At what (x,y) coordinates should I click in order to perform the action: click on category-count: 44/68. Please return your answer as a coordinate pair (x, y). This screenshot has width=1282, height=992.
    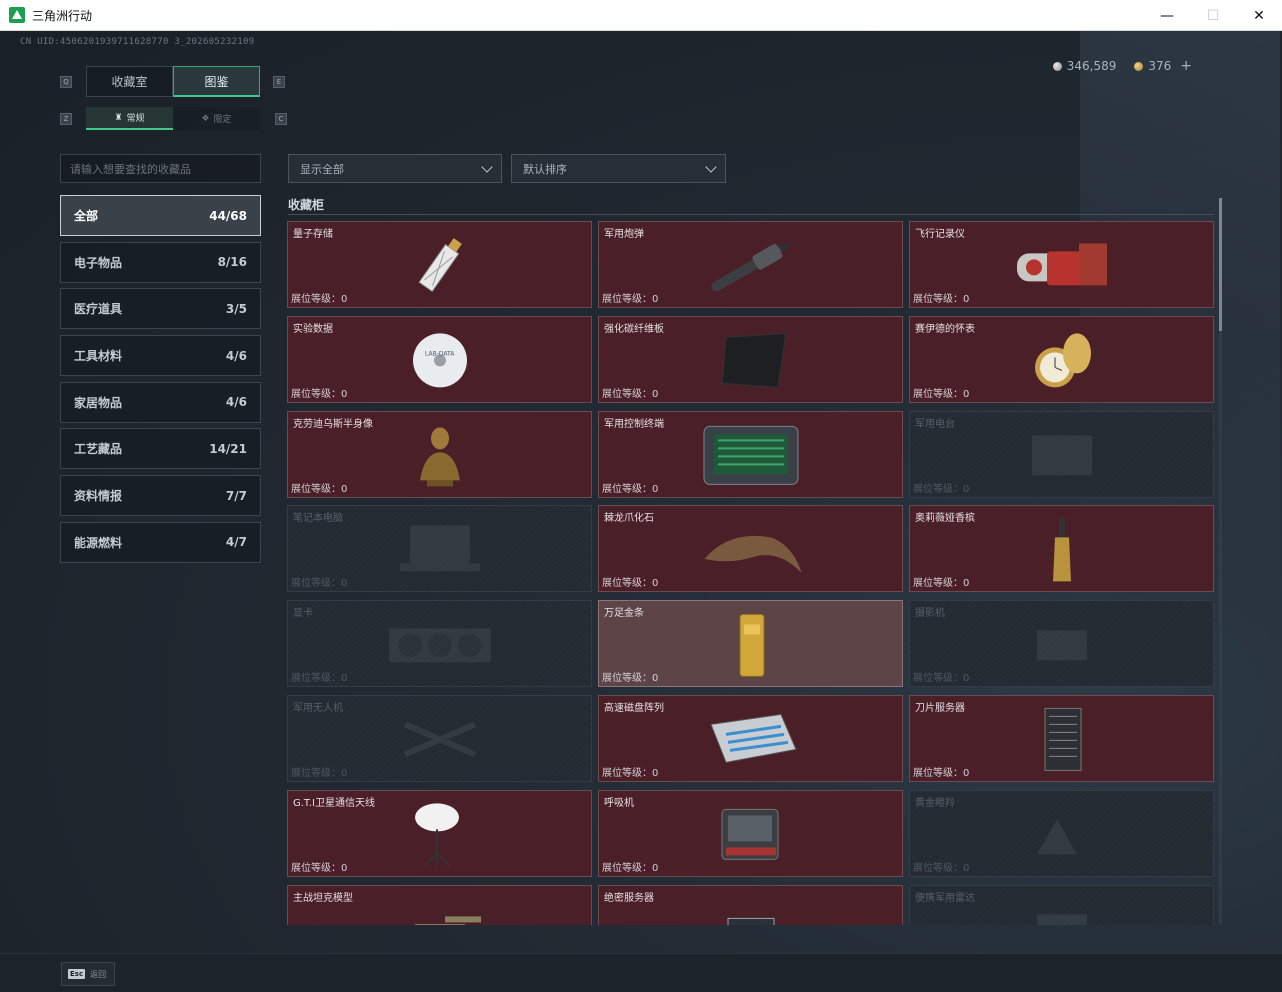
    Looking at the image, I should click on (228, 215).